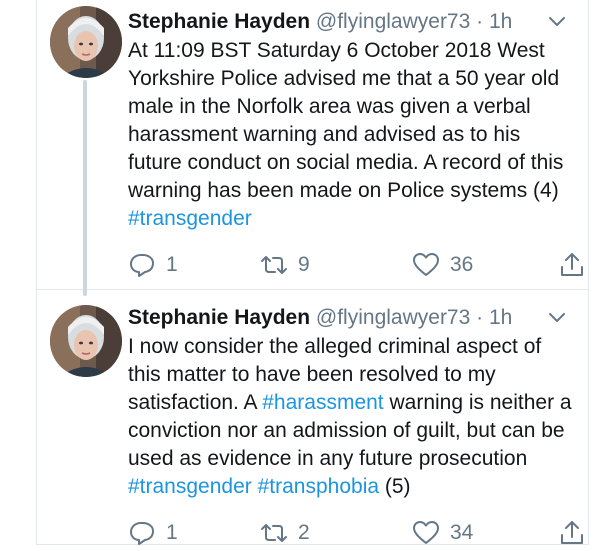 The image size is (600, 551). What do you see at coordinates (304, 532) in the screenshot?
I see `retweet-count: 2` at bounding box center [304, 532].